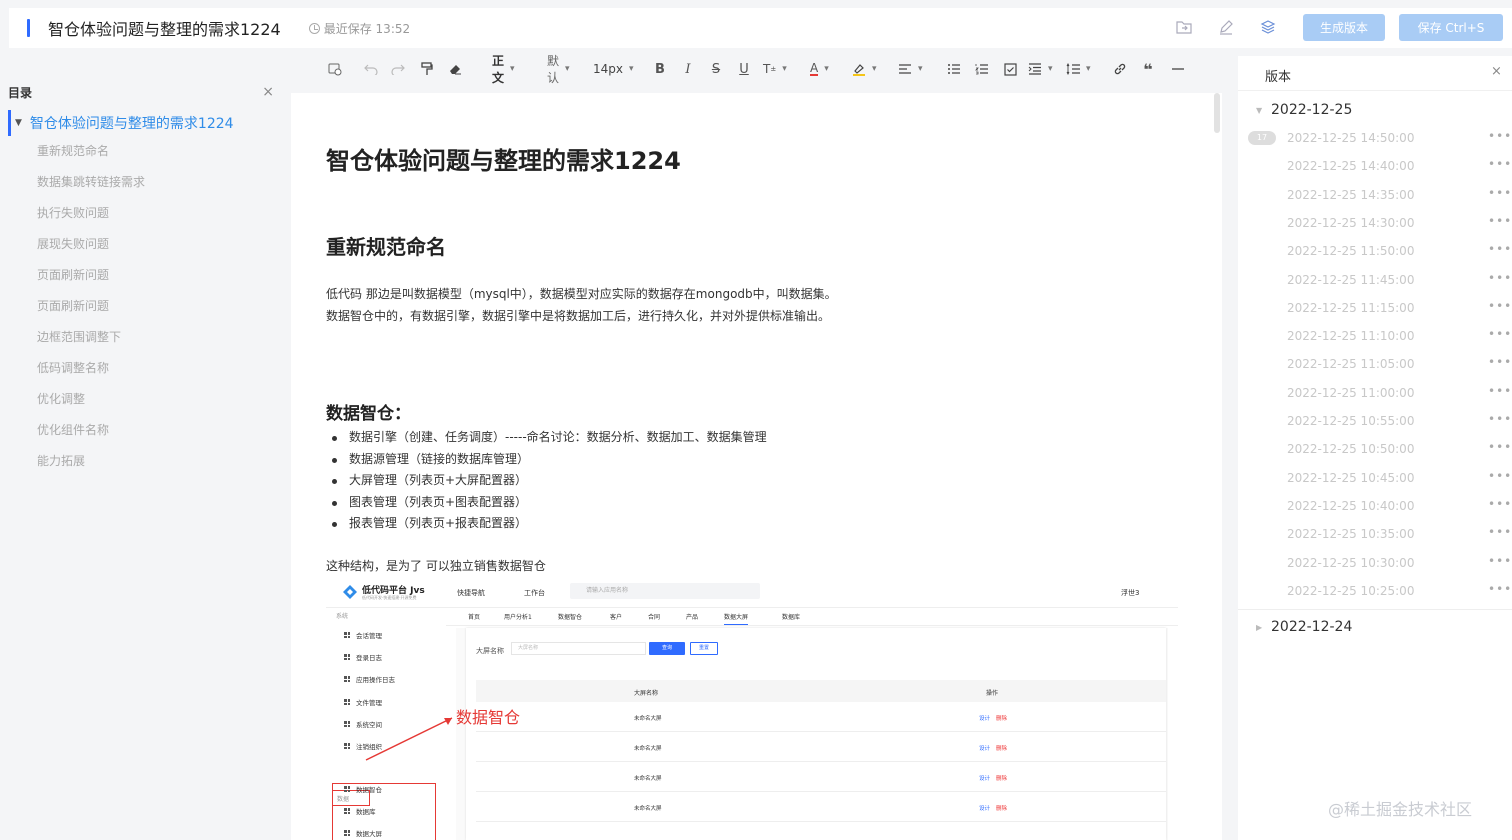 The image size is (1512, 840). I want to click on layers-icon, so click(1268, 27).